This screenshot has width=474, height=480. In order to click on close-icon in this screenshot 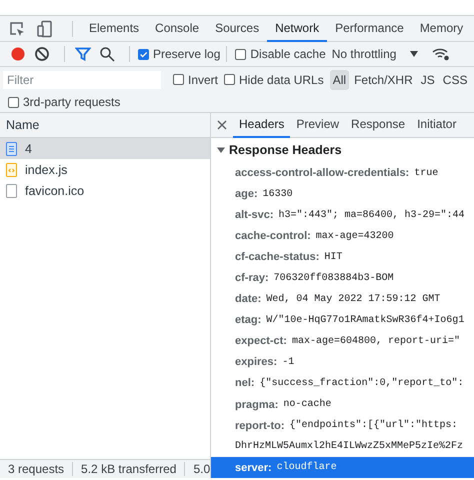, I will do `click(222, 125)`.